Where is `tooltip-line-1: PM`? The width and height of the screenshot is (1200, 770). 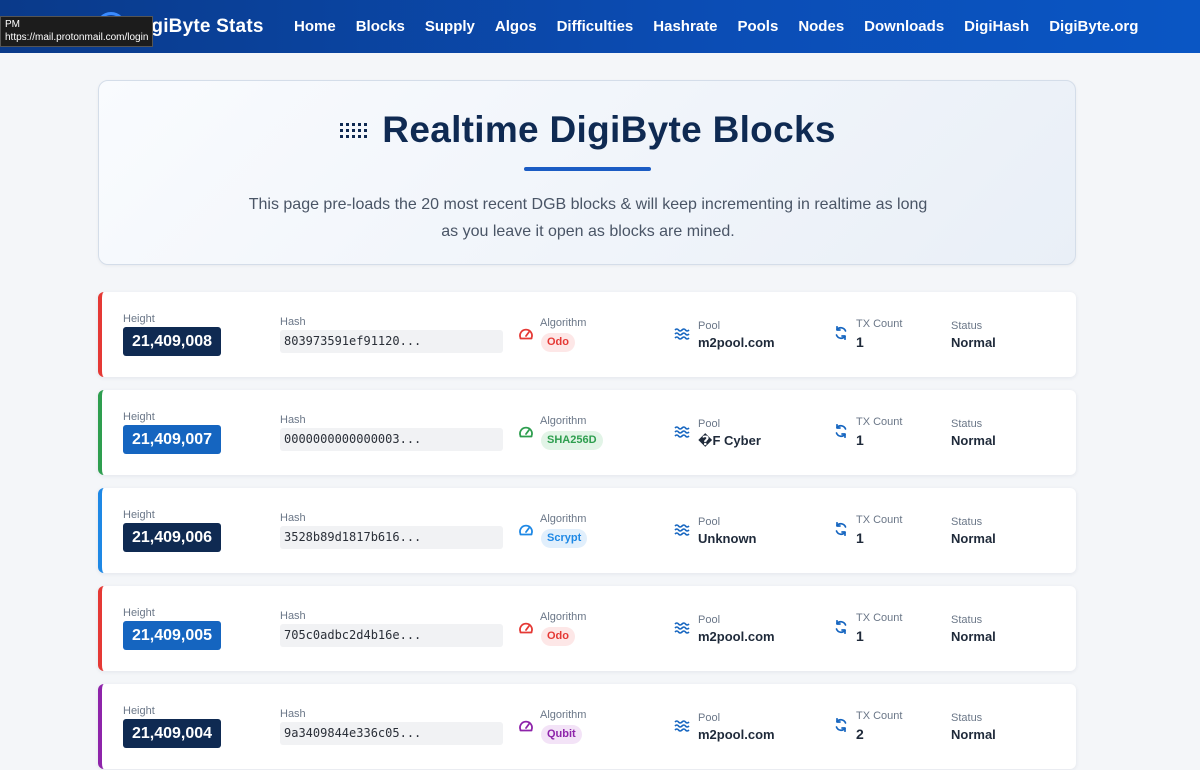 tooltip-line-1: PM is located at coordinates (12, 24).